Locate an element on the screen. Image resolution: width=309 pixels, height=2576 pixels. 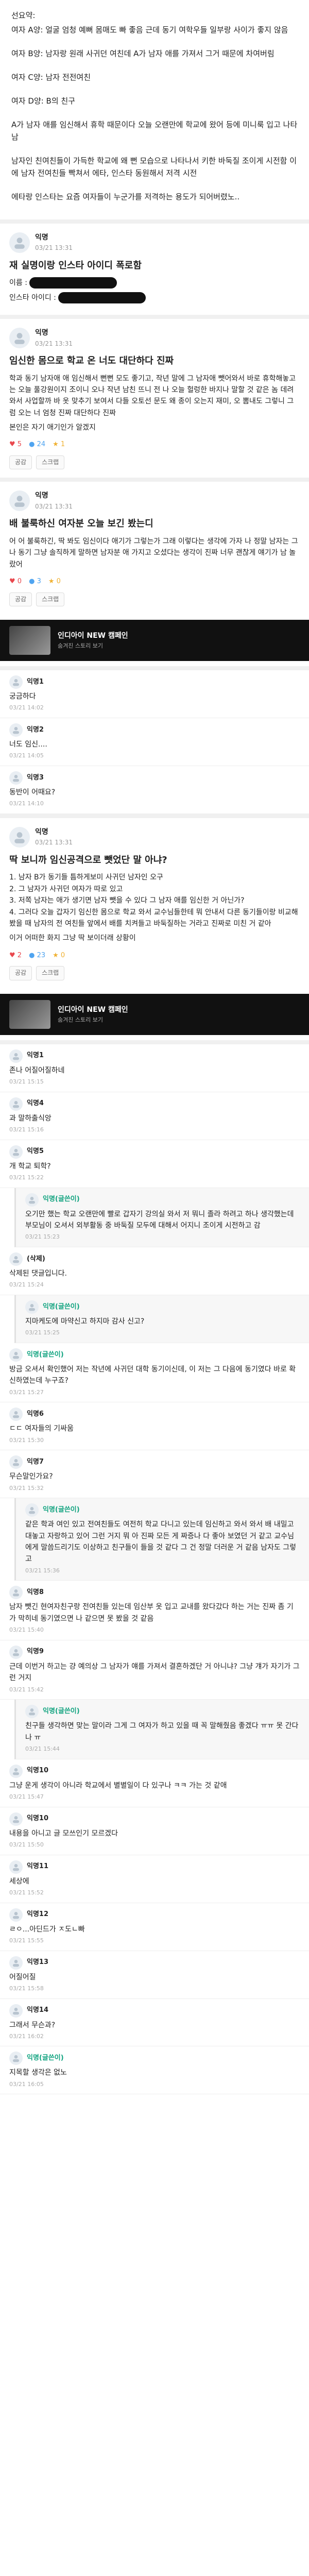
comment-time: 03/21 15:25 is located at coordinates (42, 1332).